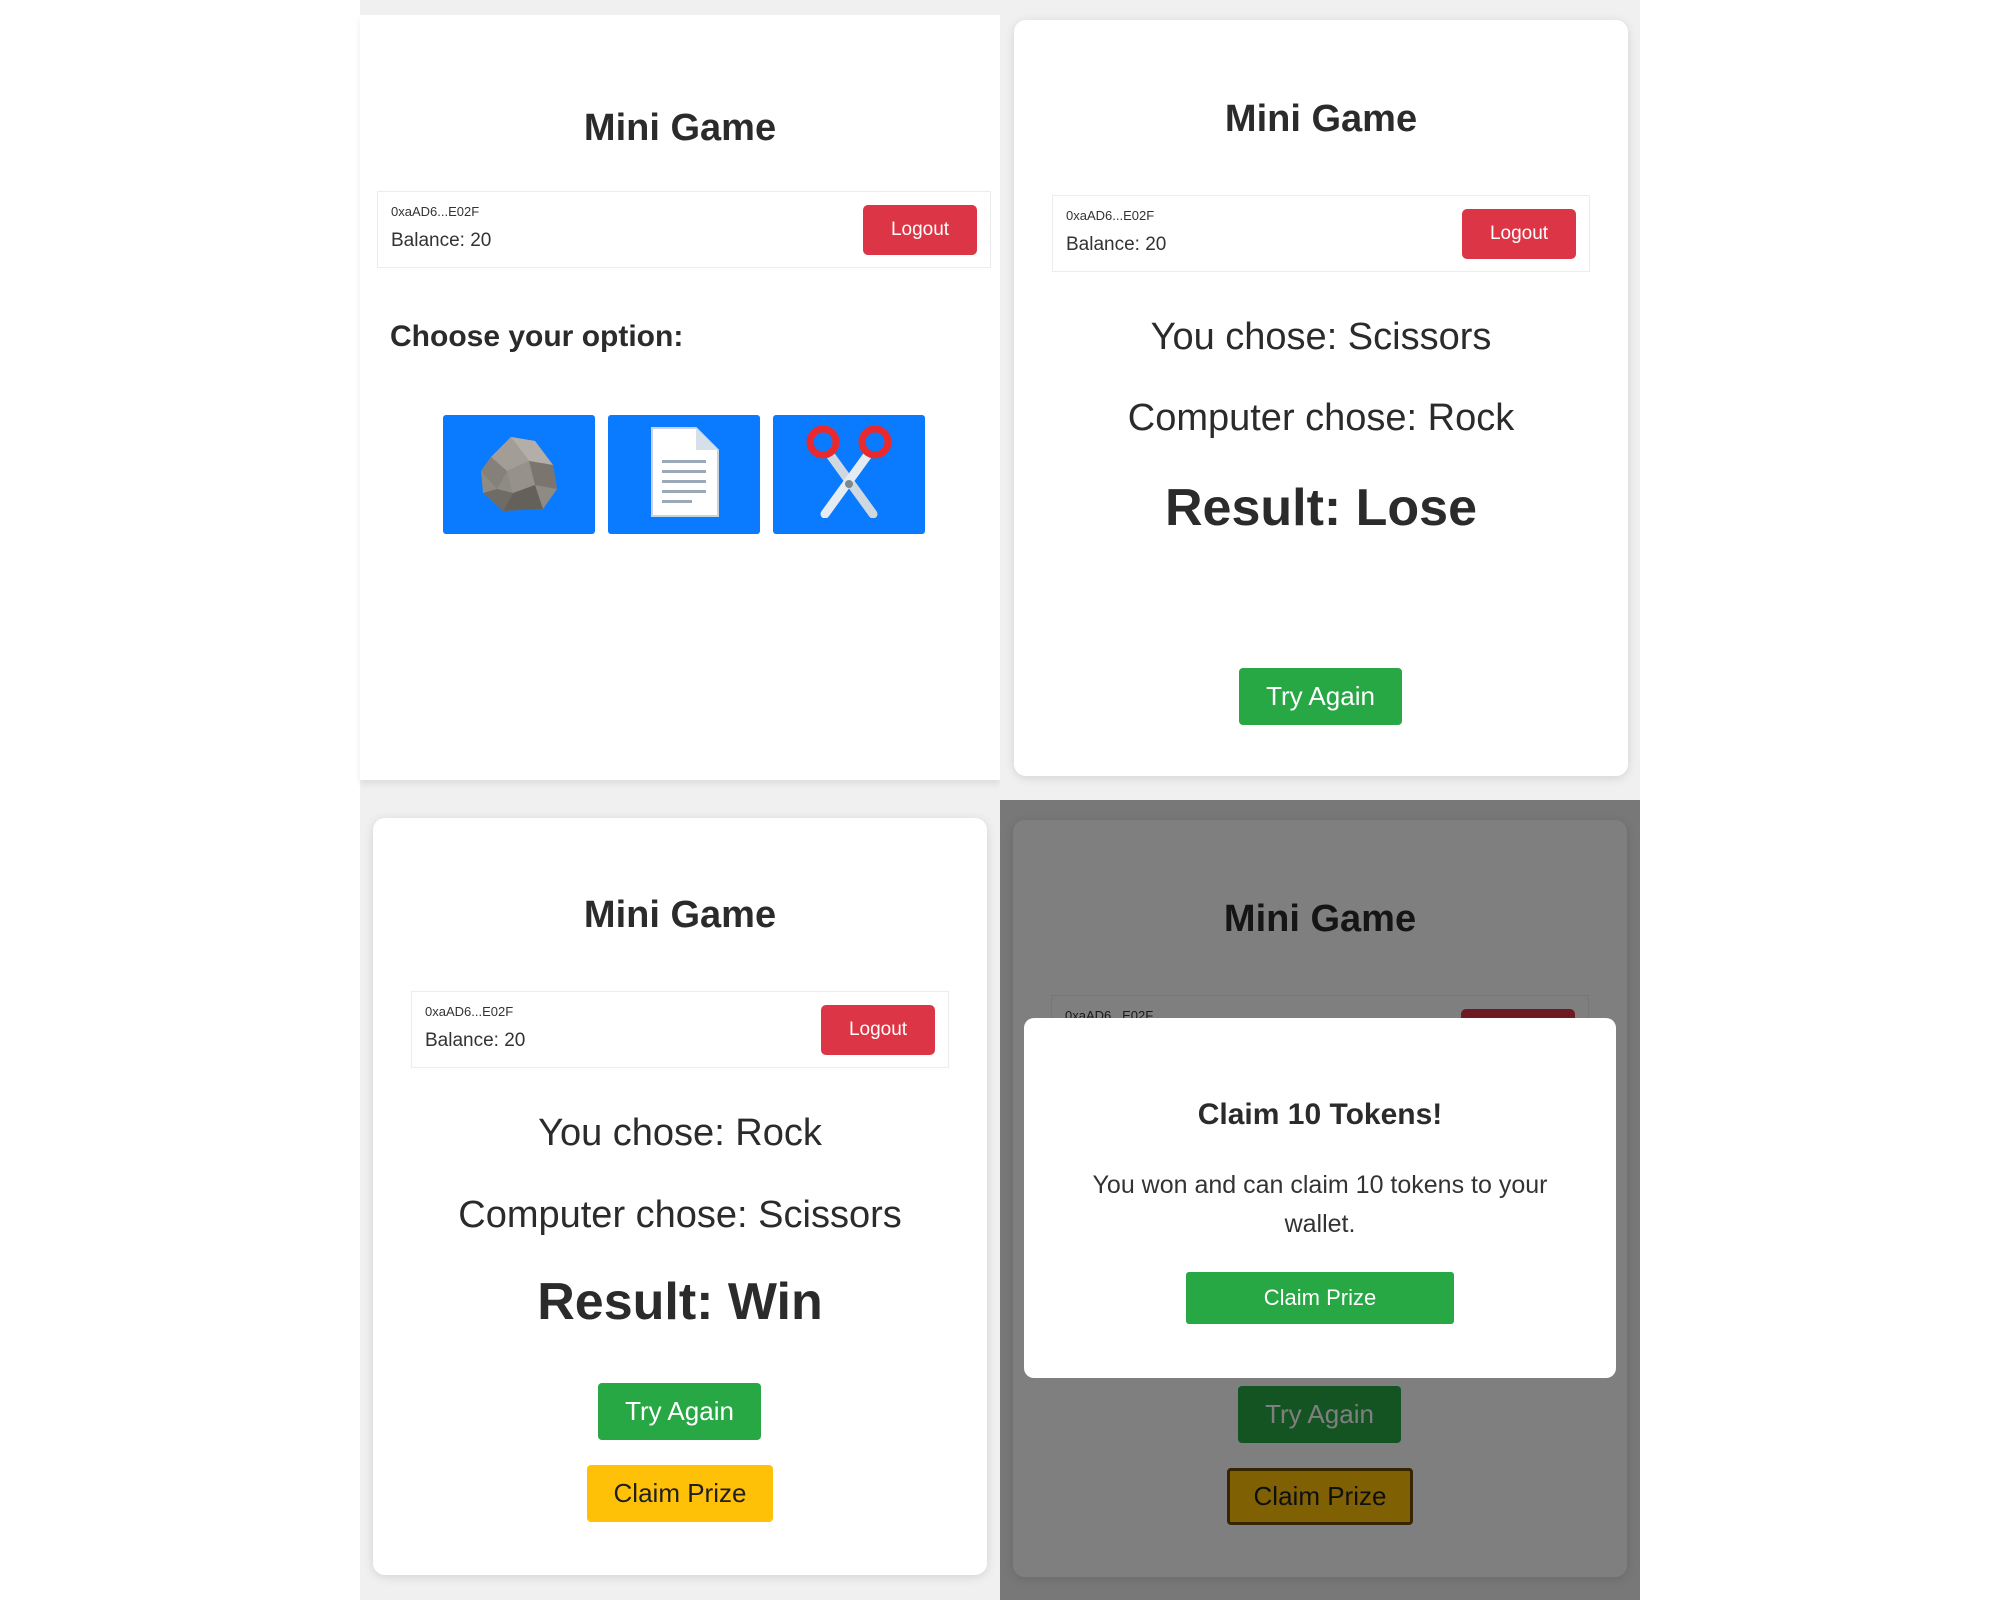 The image size is (2000, 1600). Describe the element at coordinates (1321, 418) in the screenshot. I see `computer-choice-text: Computer chose: Rock` at that location.